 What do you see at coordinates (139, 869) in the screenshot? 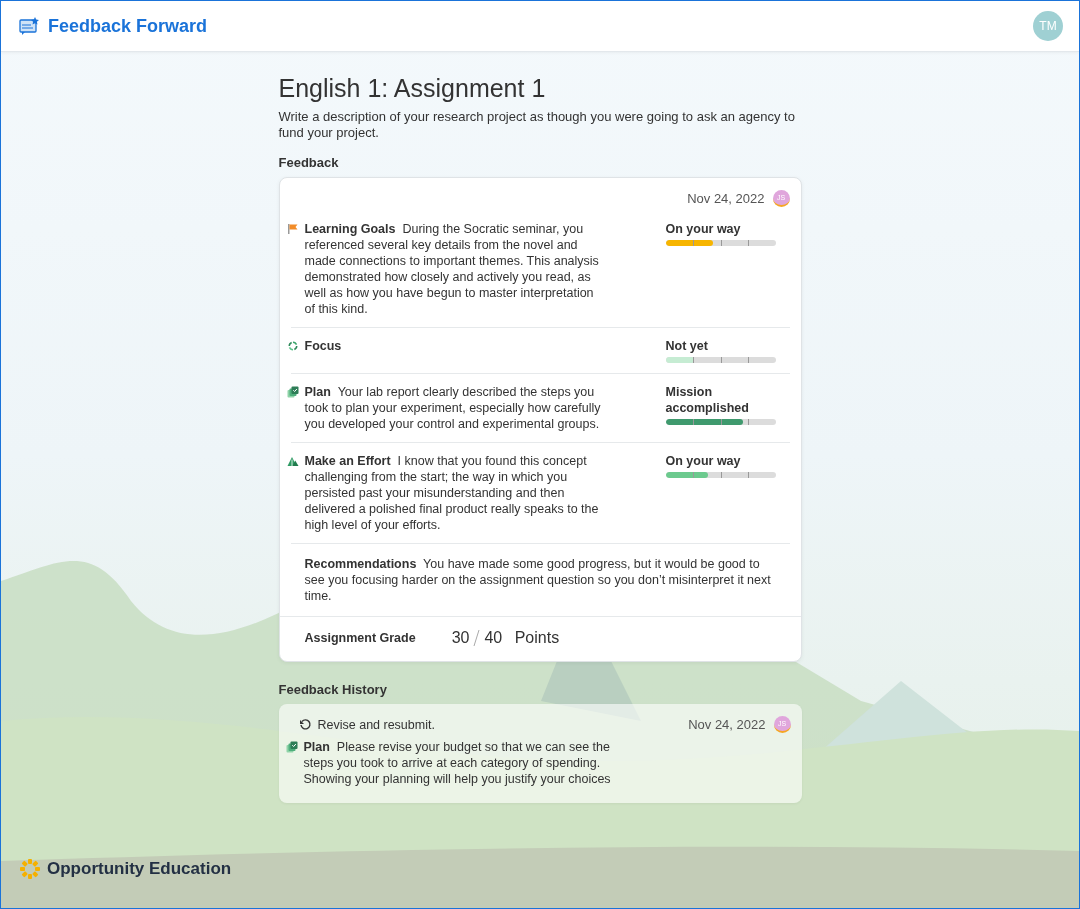
I see `brand-name: Opportunity Education` at bounding box center [139, 869].